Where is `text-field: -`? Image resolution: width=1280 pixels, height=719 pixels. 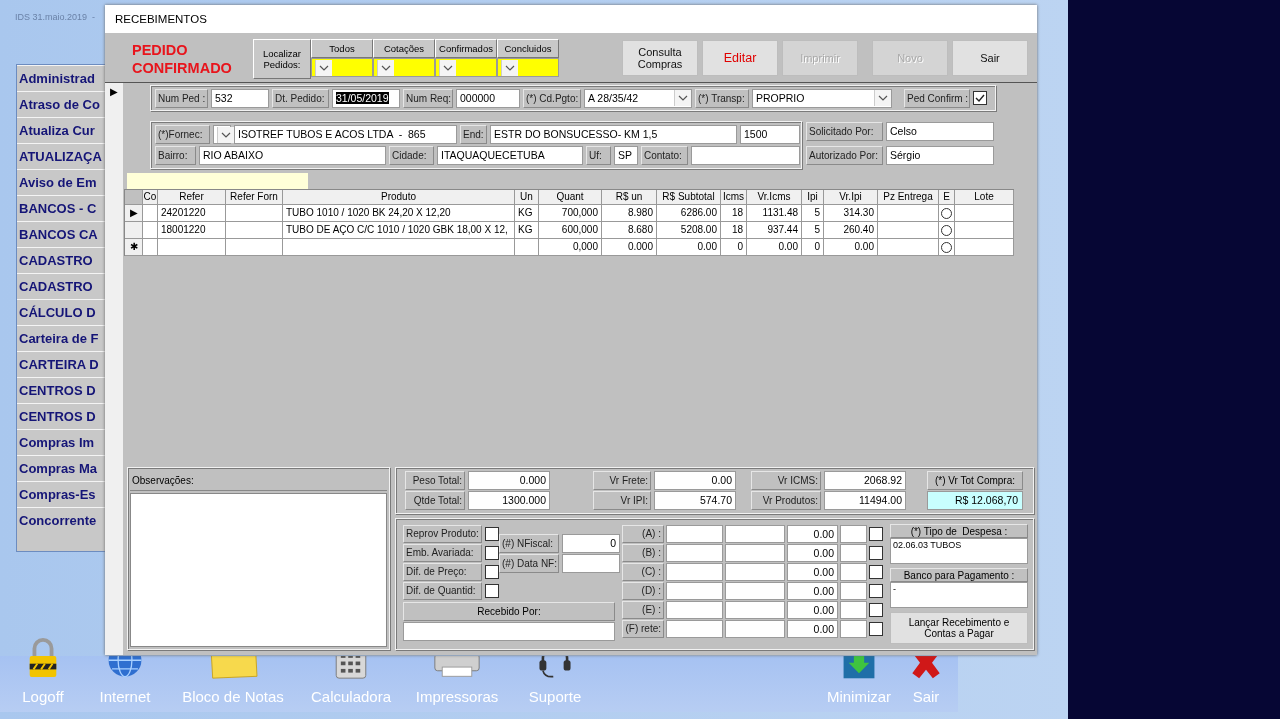
text-field: - is located at coordinates (959, 595).